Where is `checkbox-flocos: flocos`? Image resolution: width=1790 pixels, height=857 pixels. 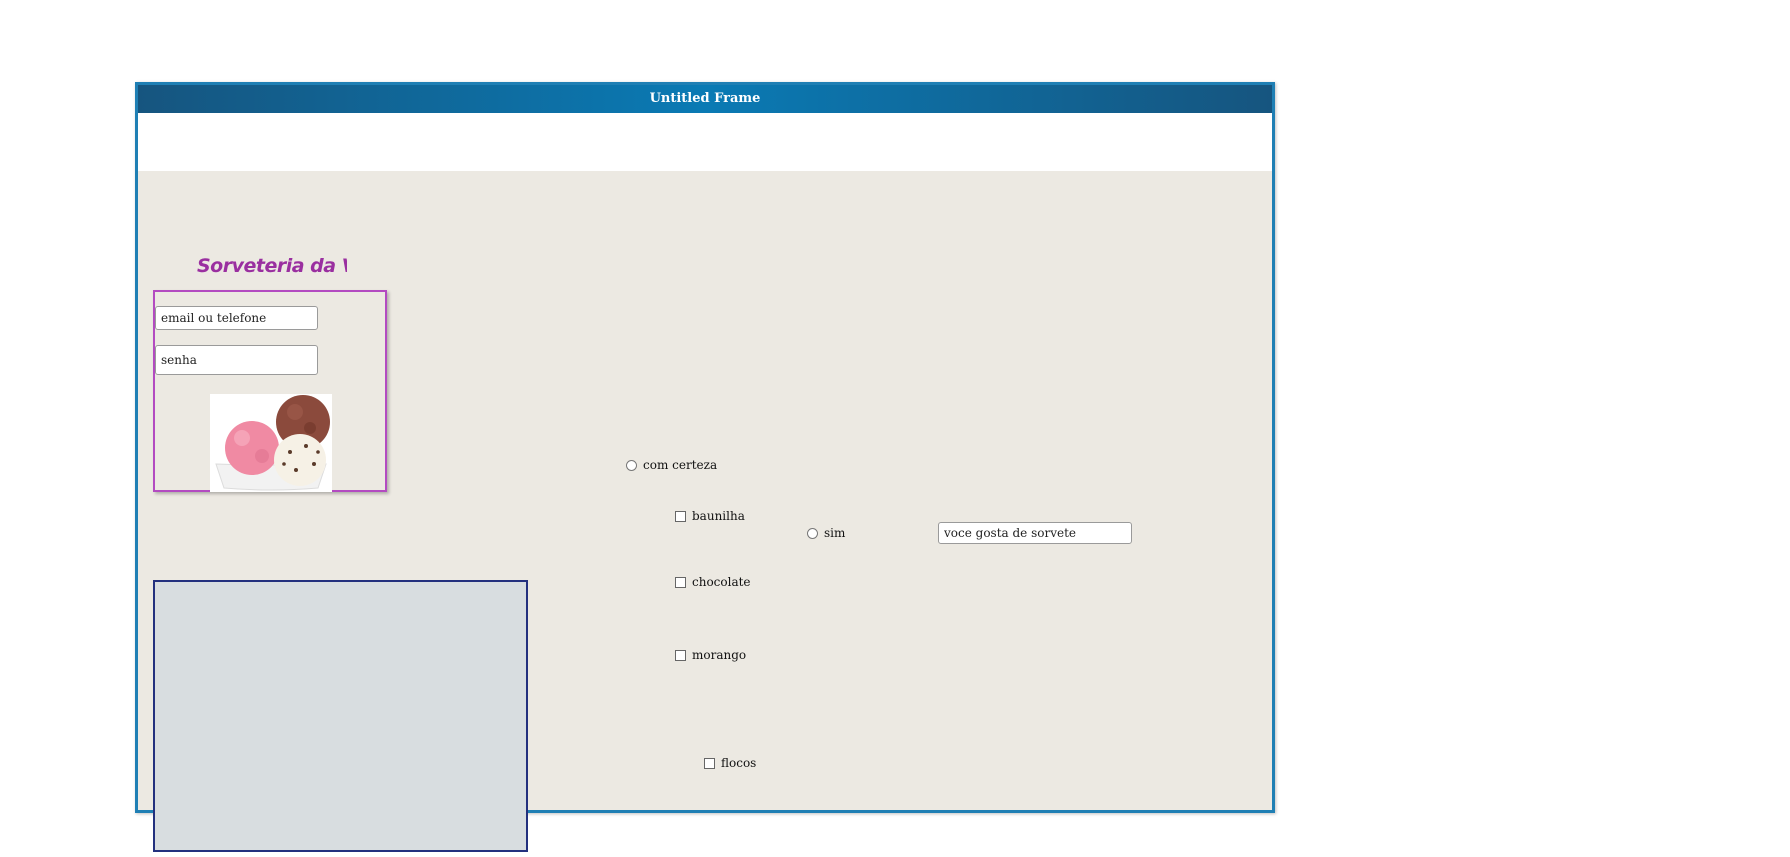 checkbox-flocos: flocos is located at coordinates (730, 763).